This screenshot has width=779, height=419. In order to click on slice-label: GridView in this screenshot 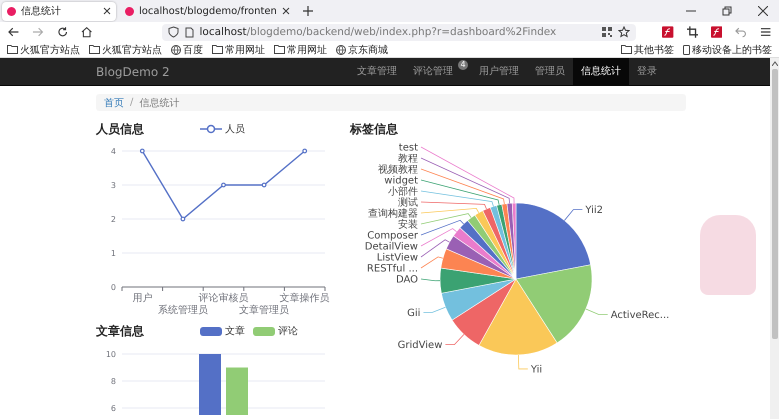, I will do `click(420, 346)`.